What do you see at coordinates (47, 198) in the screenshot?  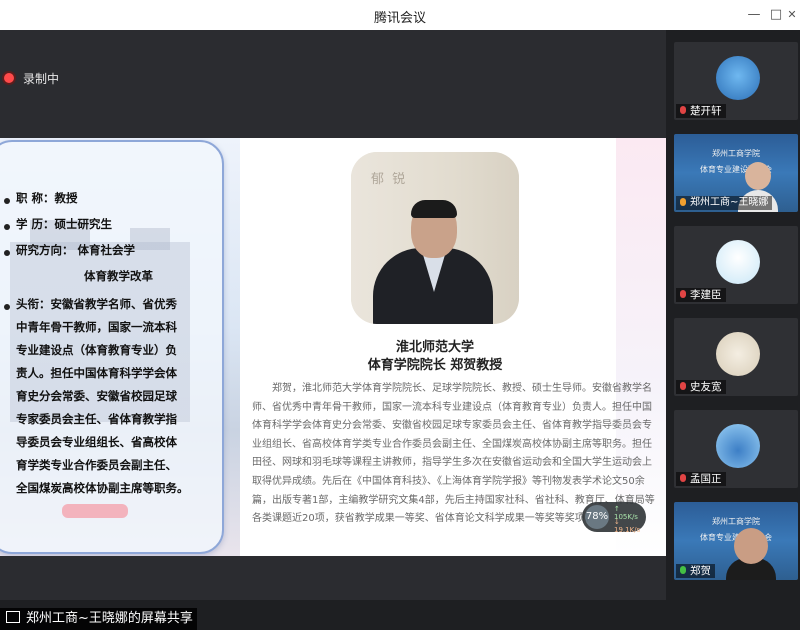 I see `title-line: 职 称：教授` at bounding box center [47, 198].